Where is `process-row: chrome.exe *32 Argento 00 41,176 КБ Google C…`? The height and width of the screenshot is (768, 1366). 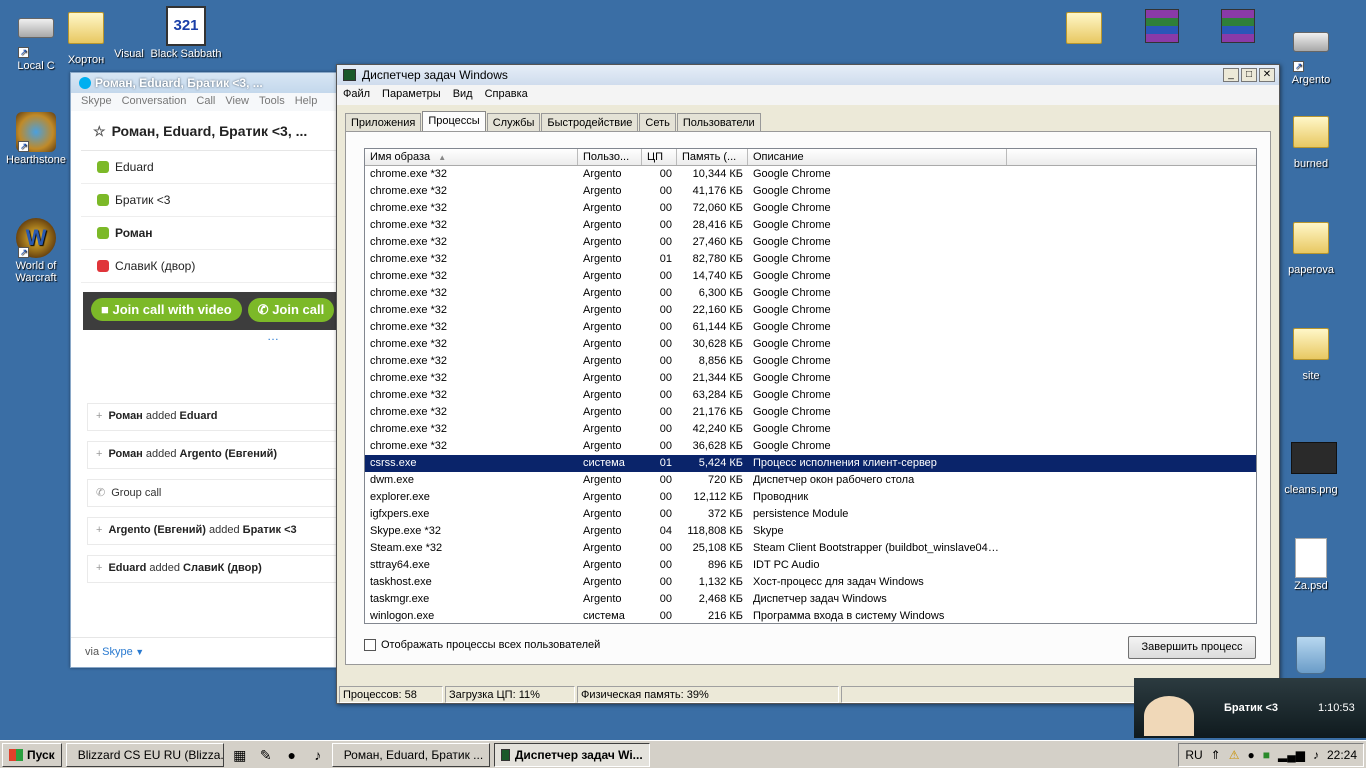
process-row: chrome.exe *32 Argento 00 41,176 КБ Google C… is located at coordinates (810, 191).